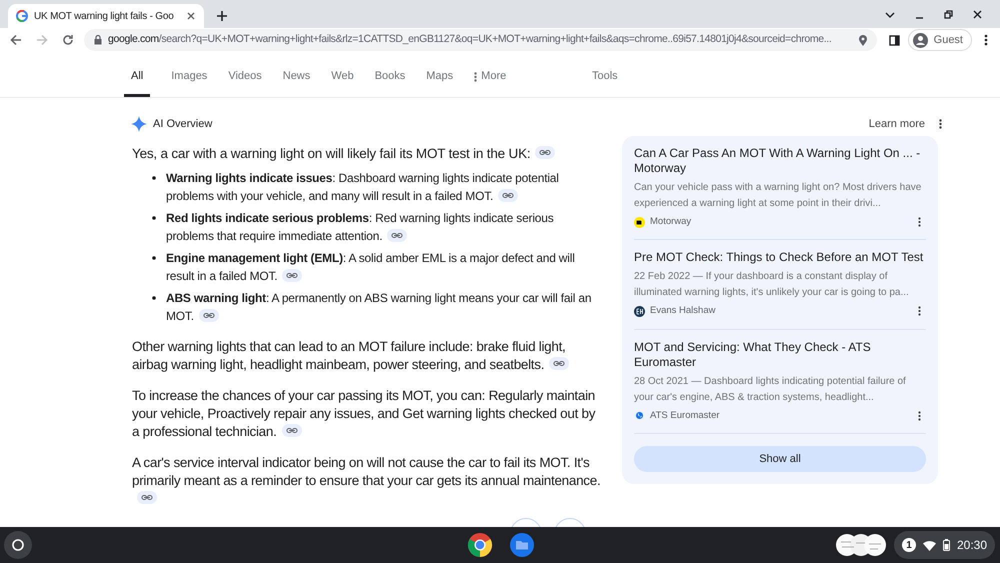 This screenshot has width=1000, height=563. Describe the element at coordinates (296, 78) in the screenshot. I see `search-tab: News` at that location.